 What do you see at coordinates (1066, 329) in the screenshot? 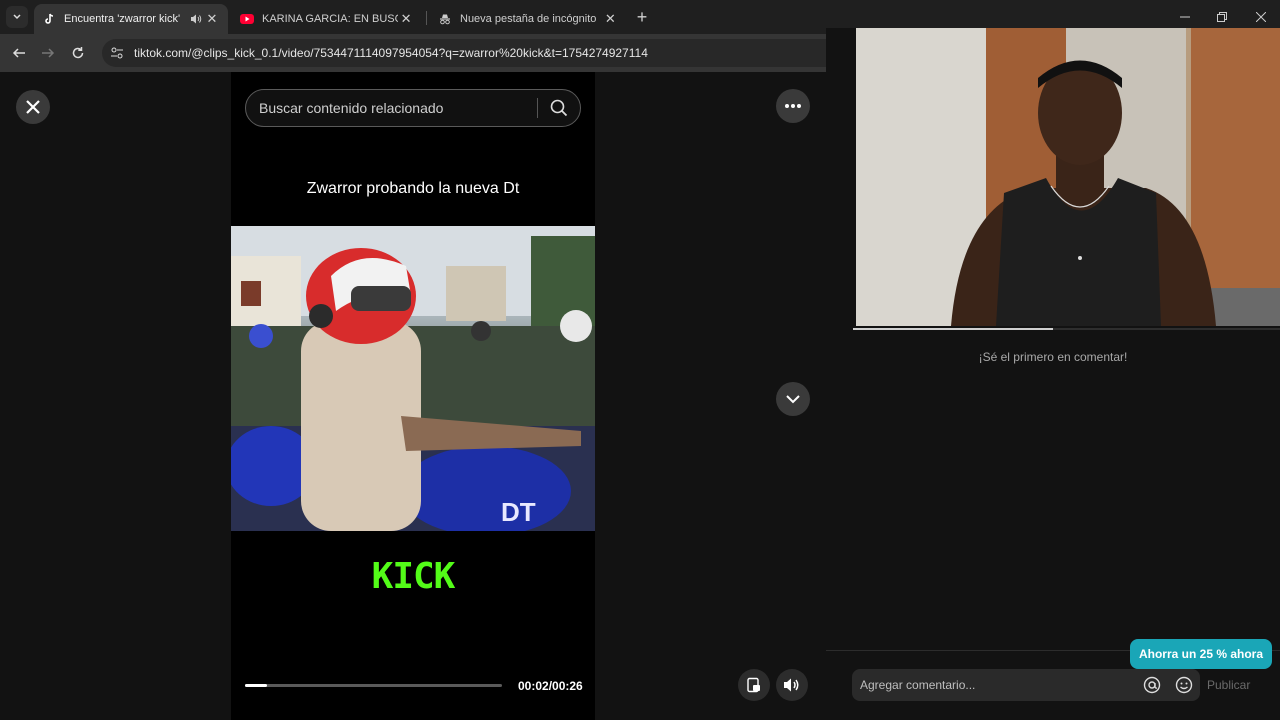
I see `webcam-progress-bar` at bounding box center [1066, 329].